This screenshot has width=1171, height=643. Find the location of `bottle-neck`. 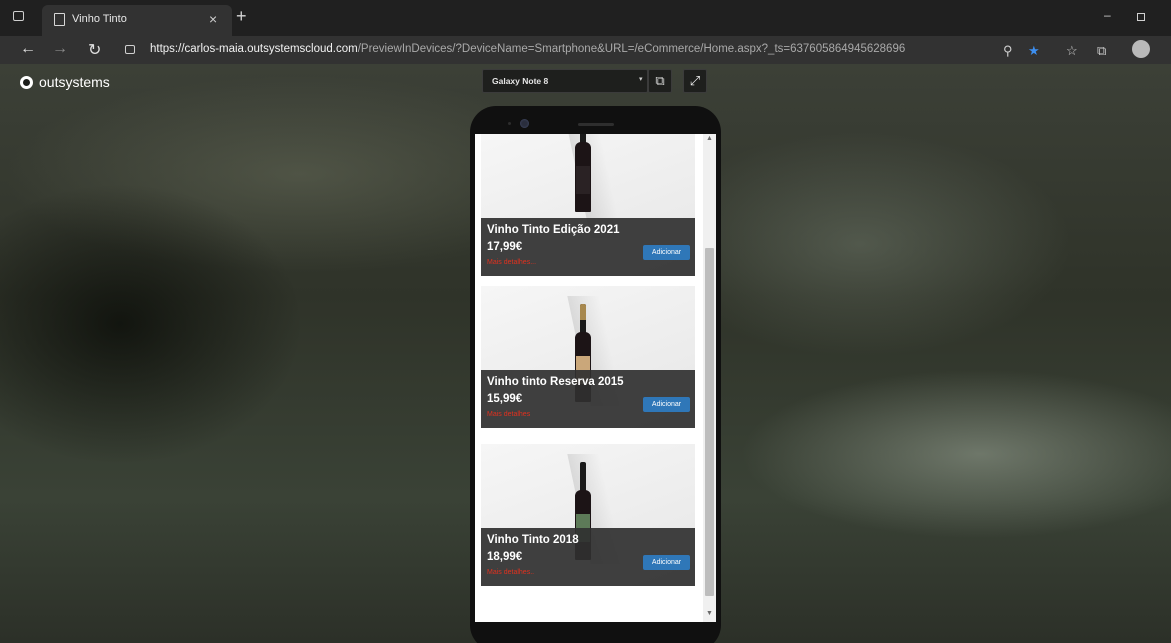

bottle-neck is located at coordinates (583, 477).